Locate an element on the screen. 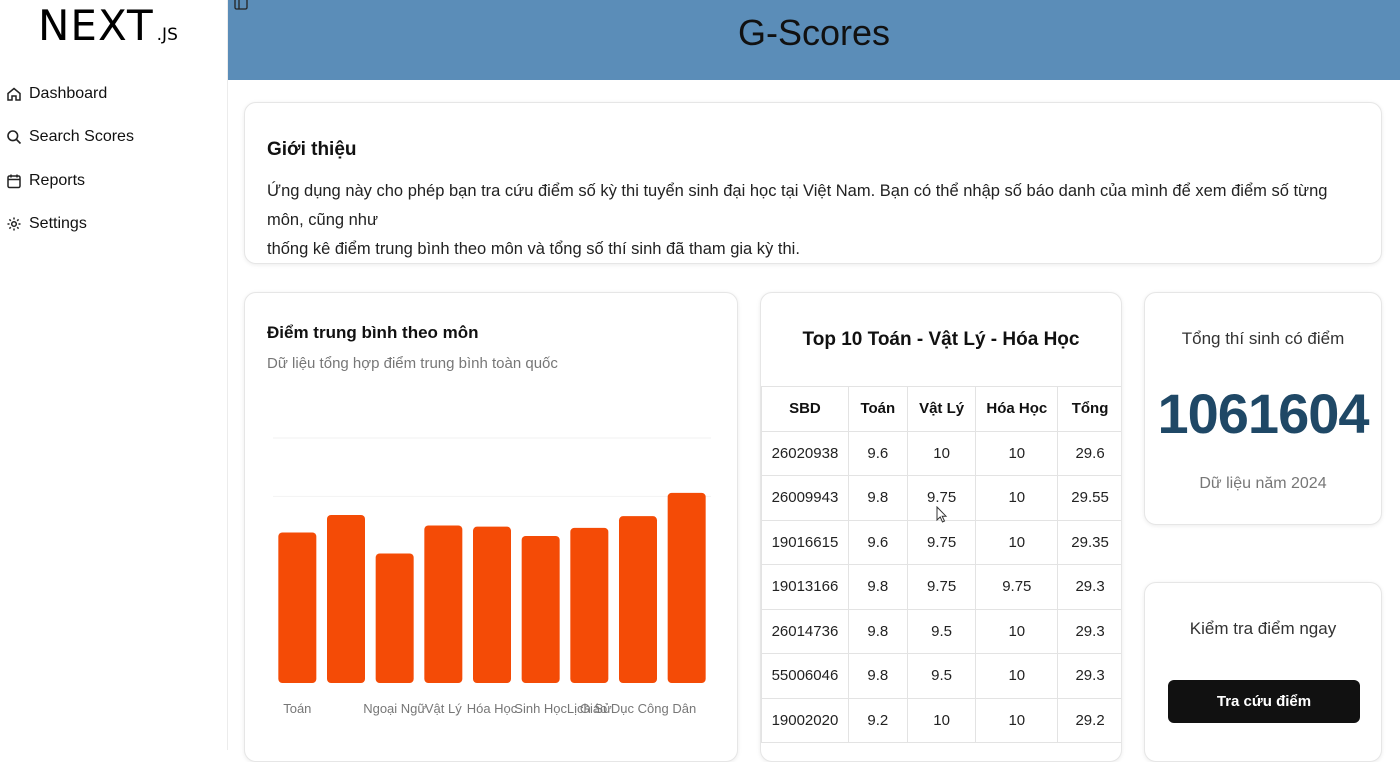  table-row: 55006046 9.8 9.5 10 29.3 is located at coordinates (941, 676).